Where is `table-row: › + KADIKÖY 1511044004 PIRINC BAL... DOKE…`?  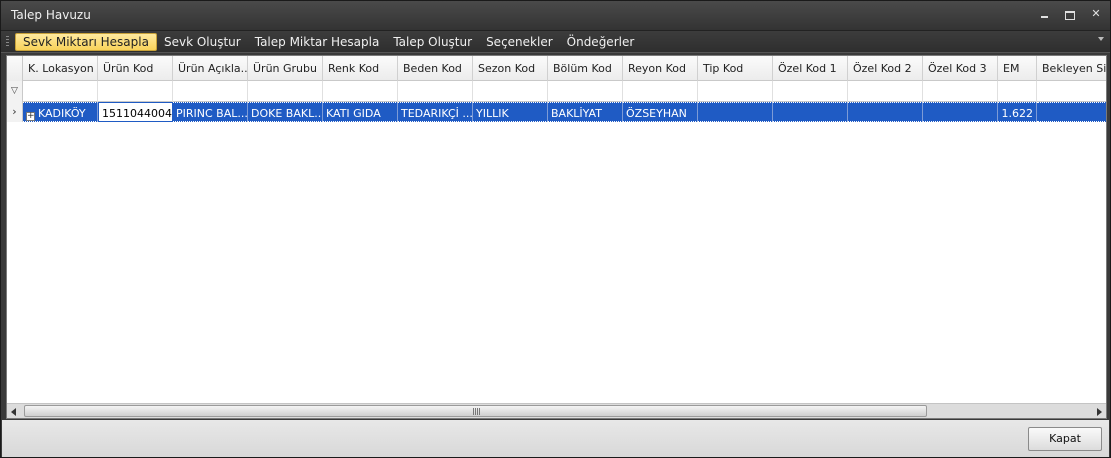 table-row: › + KADIKÖY 1511044004 PIRINC BAL... DOKE… is located at coordinates (556, 112).